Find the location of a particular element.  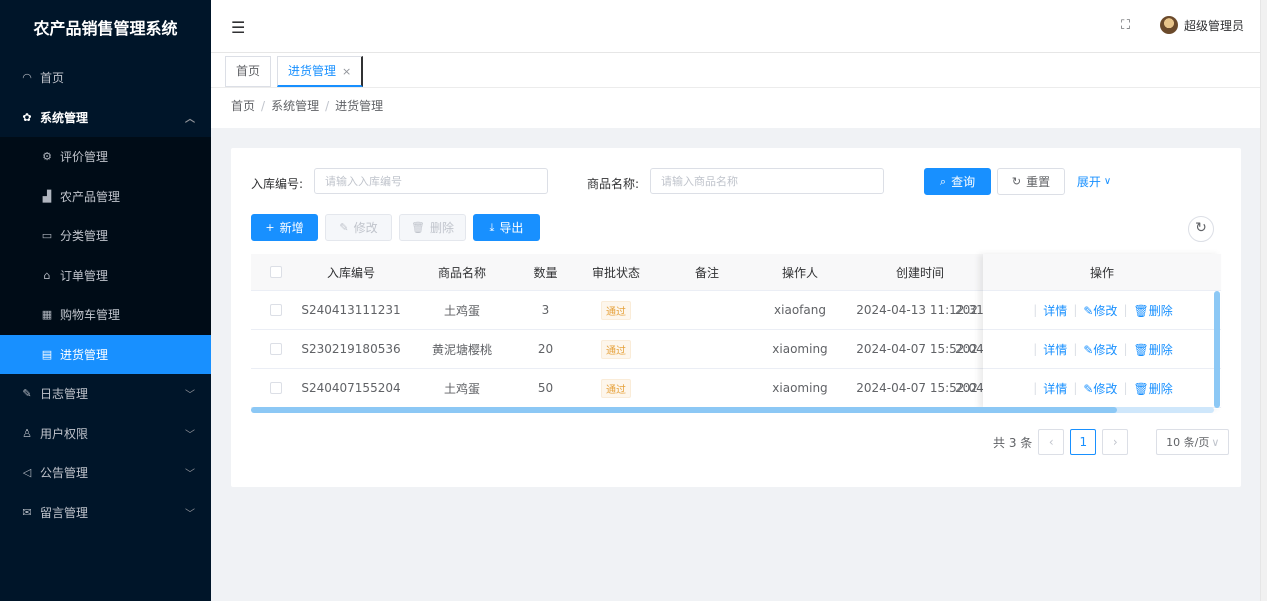

page-number: 1 is located at coordinates (1083, 442).